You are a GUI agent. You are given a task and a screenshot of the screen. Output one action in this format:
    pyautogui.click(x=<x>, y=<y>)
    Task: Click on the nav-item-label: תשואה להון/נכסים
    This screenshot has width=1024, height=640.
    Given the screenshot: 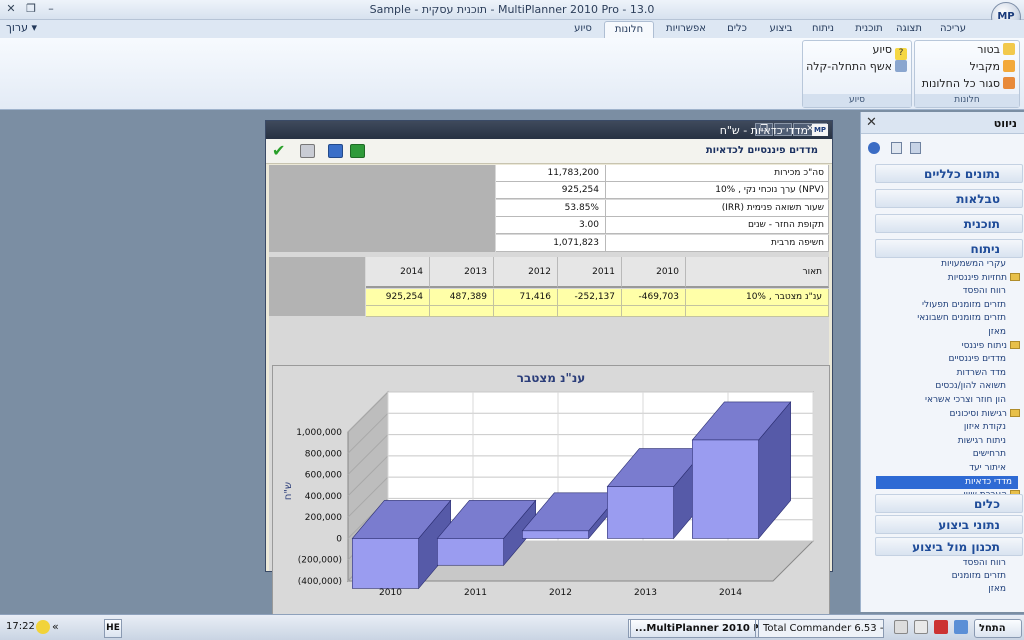 What is the action you would take?
    pyautogui.click(x=970, y=386)
    